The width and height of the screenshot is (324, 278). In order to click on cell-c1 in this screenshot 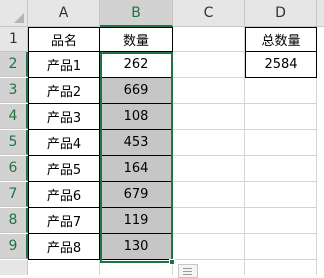, I will do `click(209, 39)`.